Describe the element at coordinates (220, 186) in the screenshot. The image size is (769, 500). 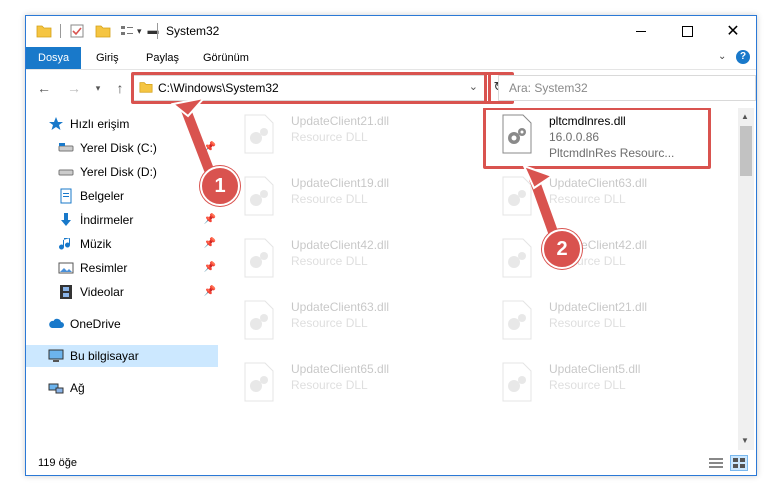
I see `step-1-badge: 1` at that location.